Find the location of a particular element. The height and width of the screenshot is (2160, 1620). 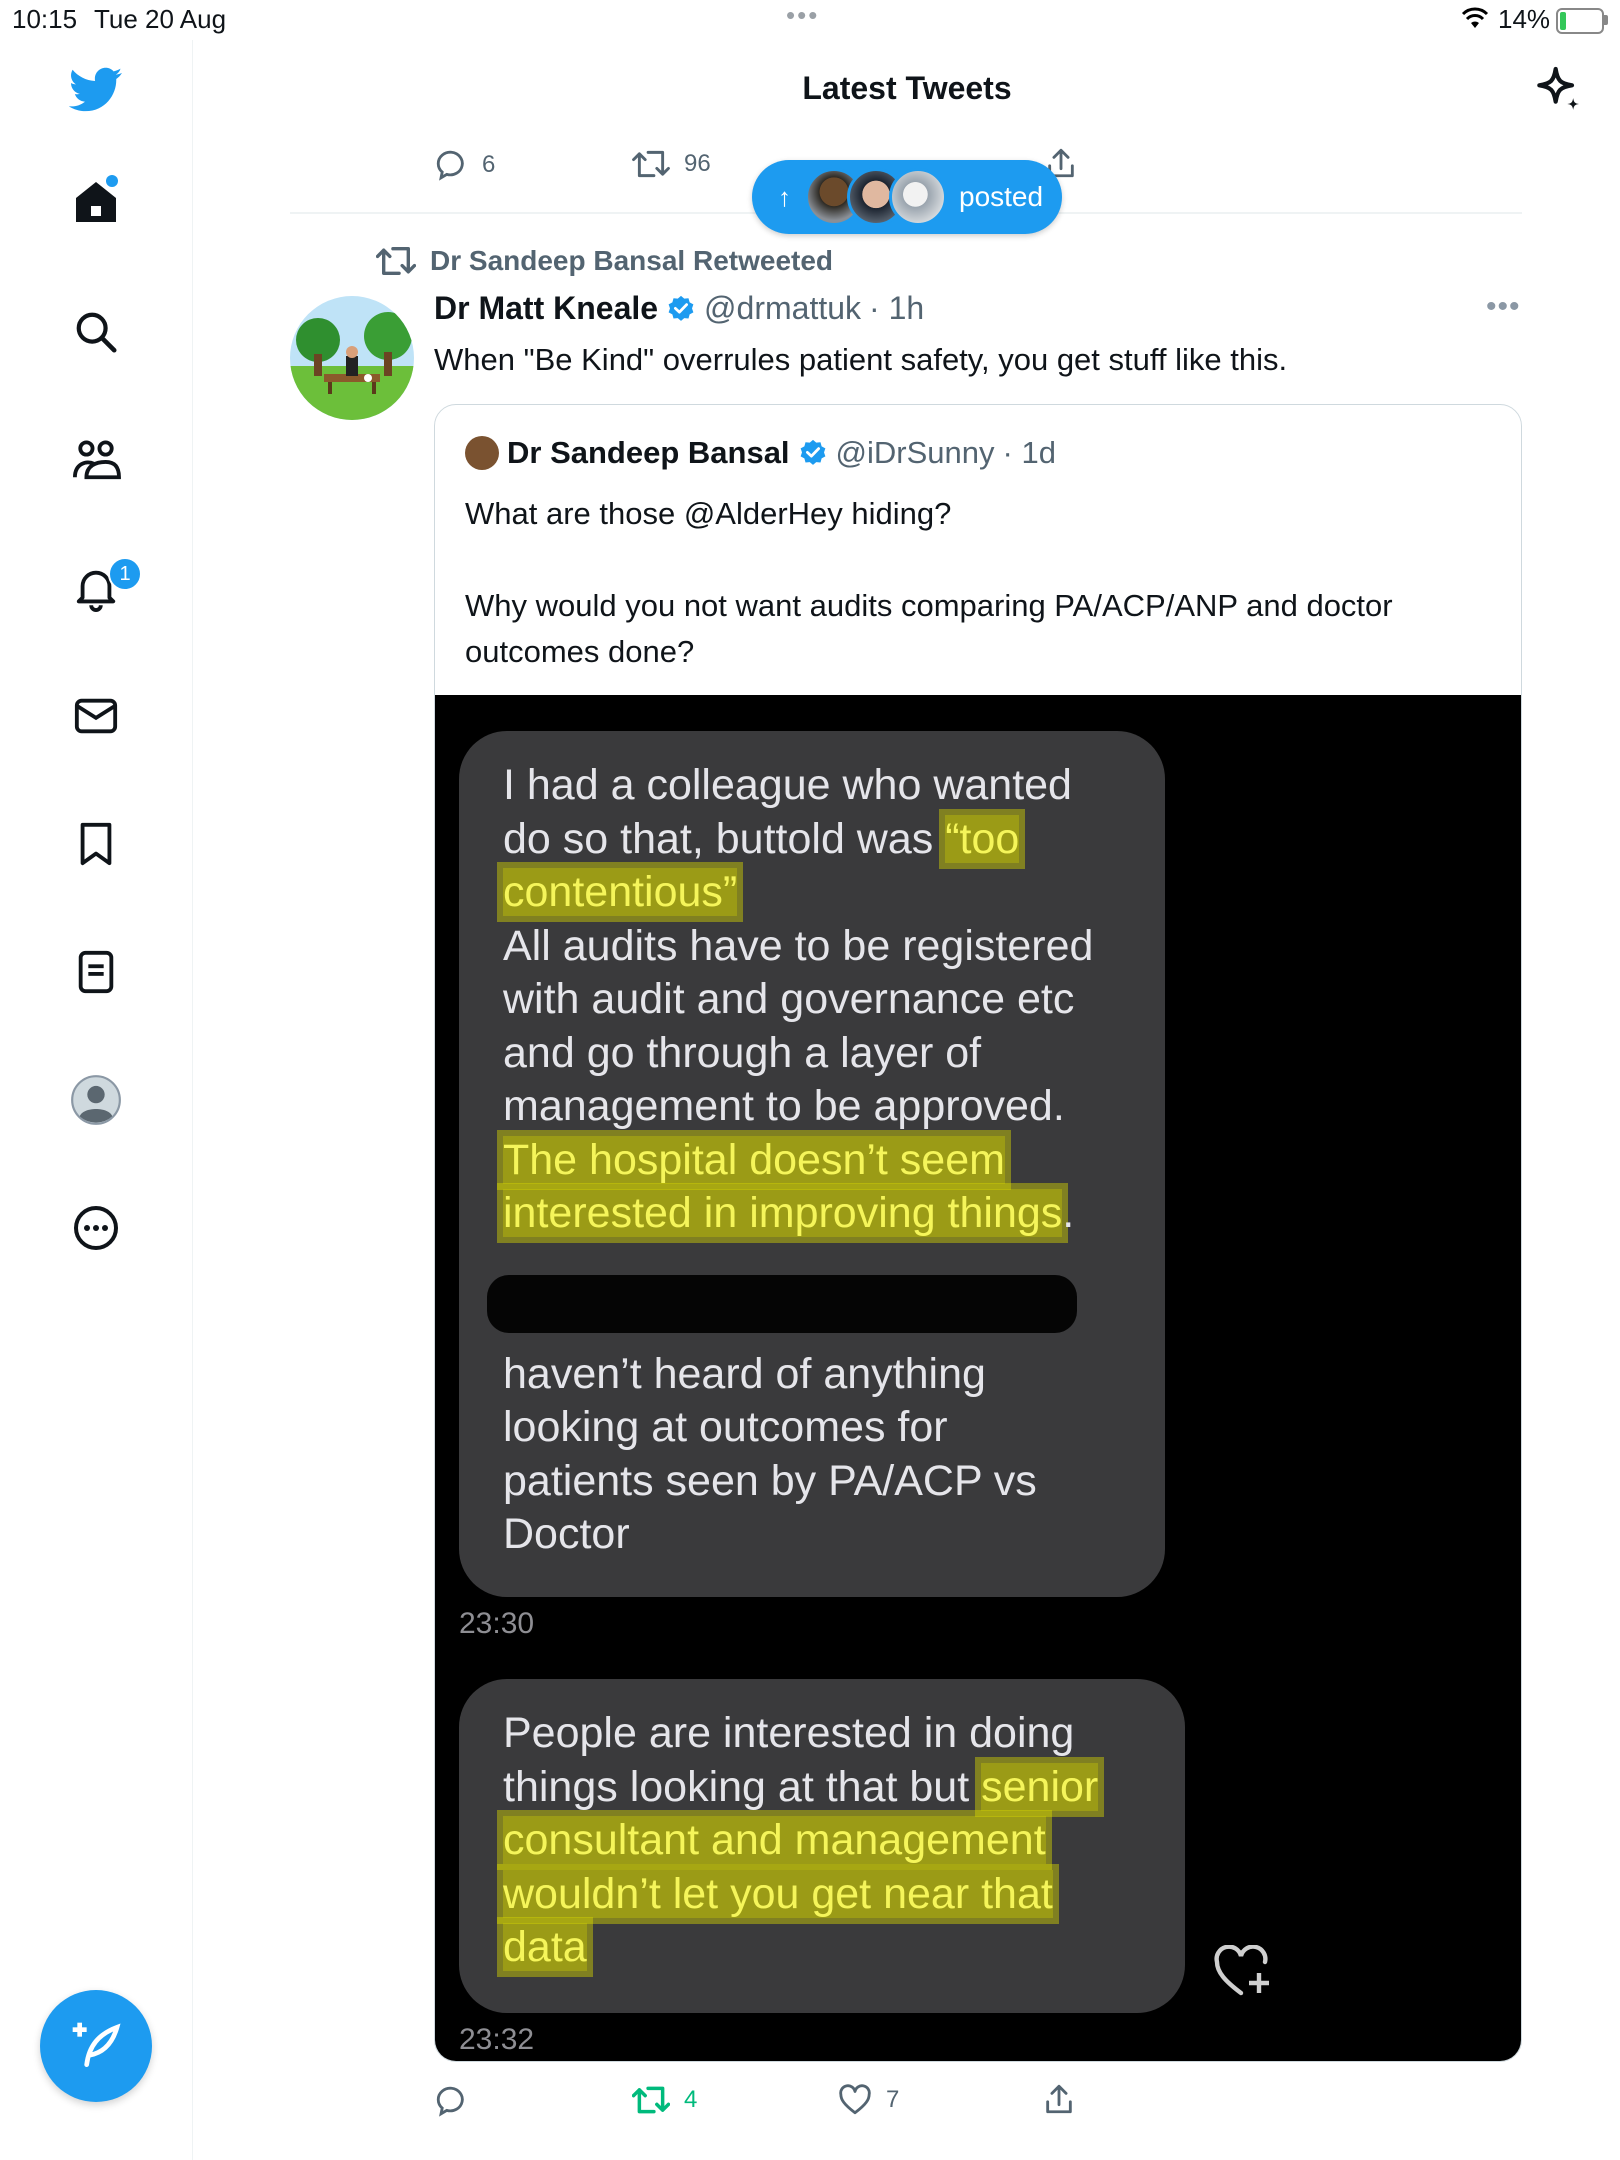

home-unread-dot is located at coordinates (112, 181).